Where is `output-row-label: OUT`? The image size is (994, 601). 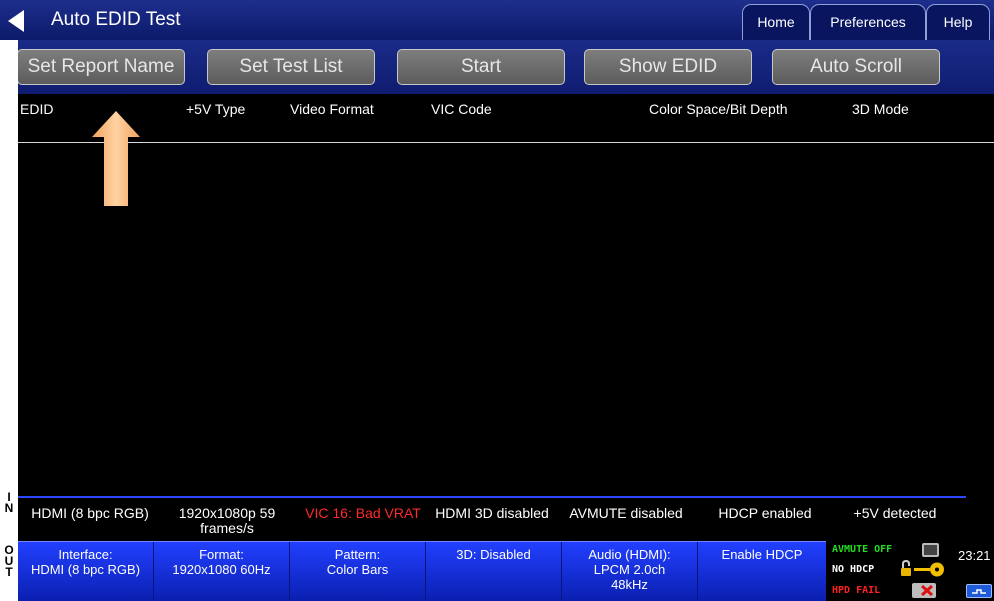
output-row-label: OUT is located at coordinates (9, 561).